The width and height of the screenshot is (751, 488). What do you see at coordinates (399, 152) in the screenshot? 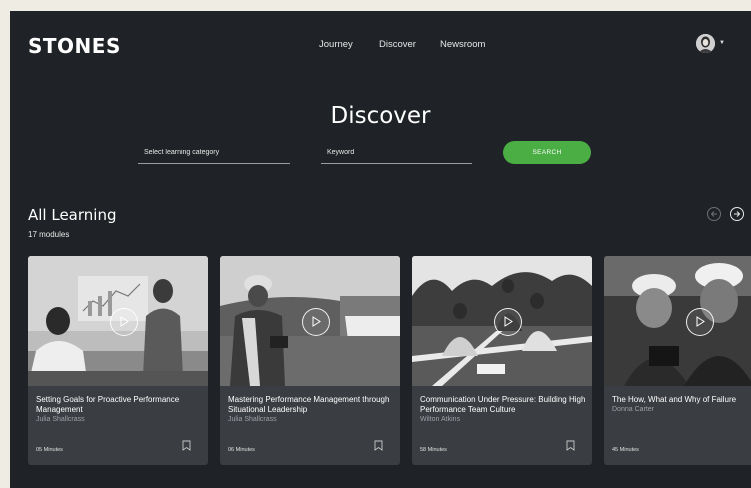
I see `keyword-input` at bounding box center [399, 152].